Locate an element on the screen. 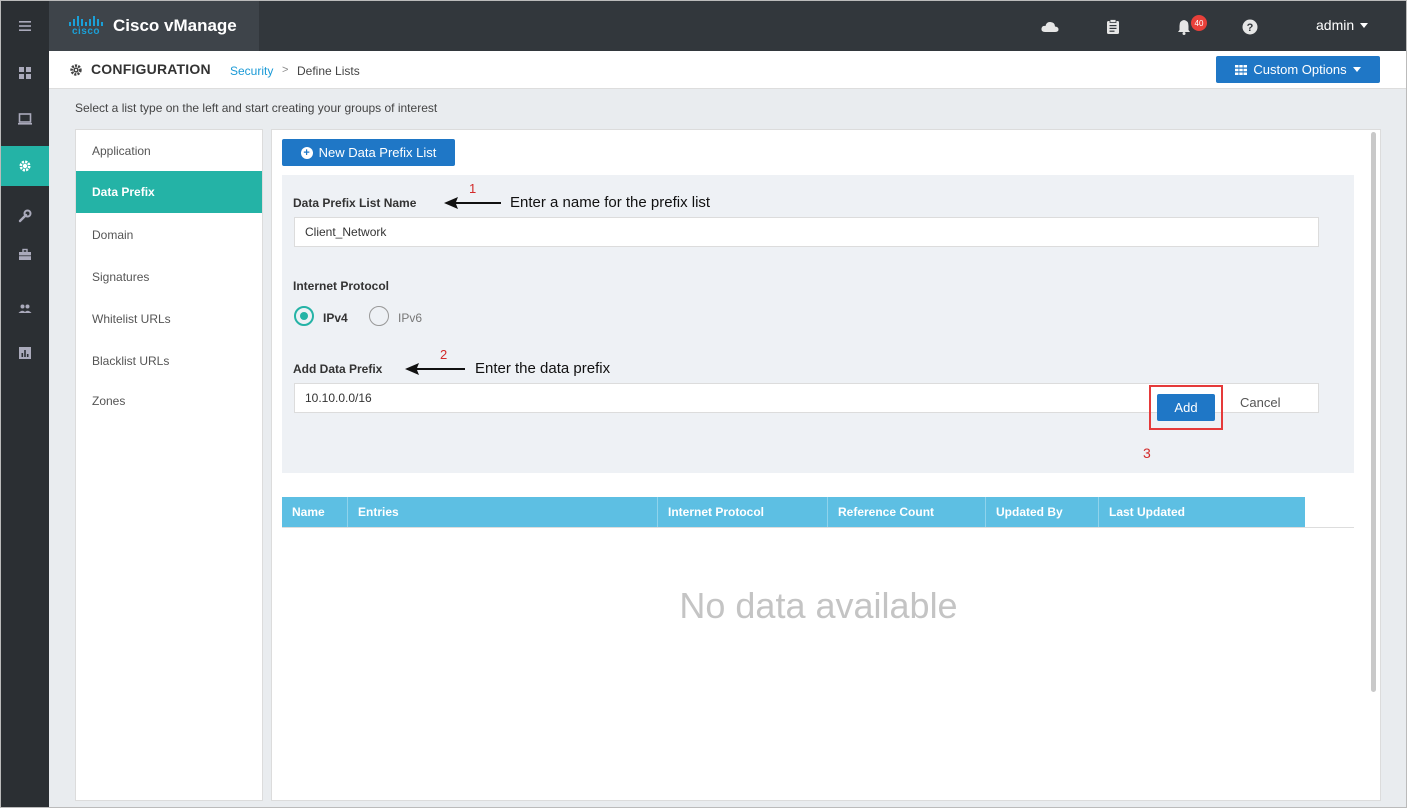 The image size is (1407, 808). cisco-logo-text: cisco is located at coordinates (86, 31).